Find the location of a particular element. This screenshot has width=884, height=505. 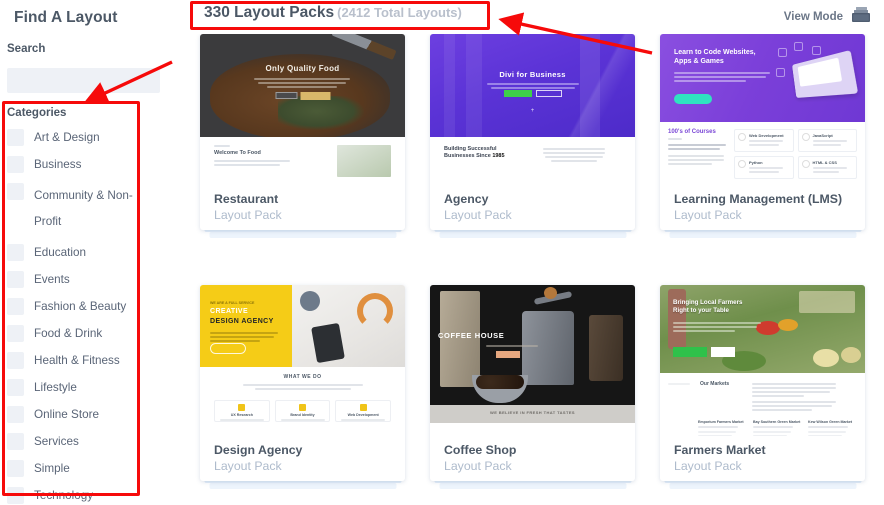

category-label: Business is located at coordinates (58, 164).